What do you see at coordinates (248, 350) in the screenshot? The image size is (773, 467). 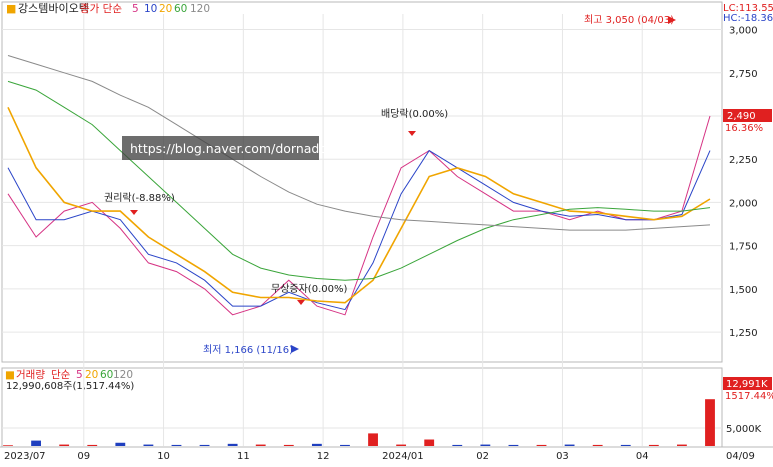 I see `low-annotation: 최저 1,166 (11/16)` at bounding box center [248, 350].